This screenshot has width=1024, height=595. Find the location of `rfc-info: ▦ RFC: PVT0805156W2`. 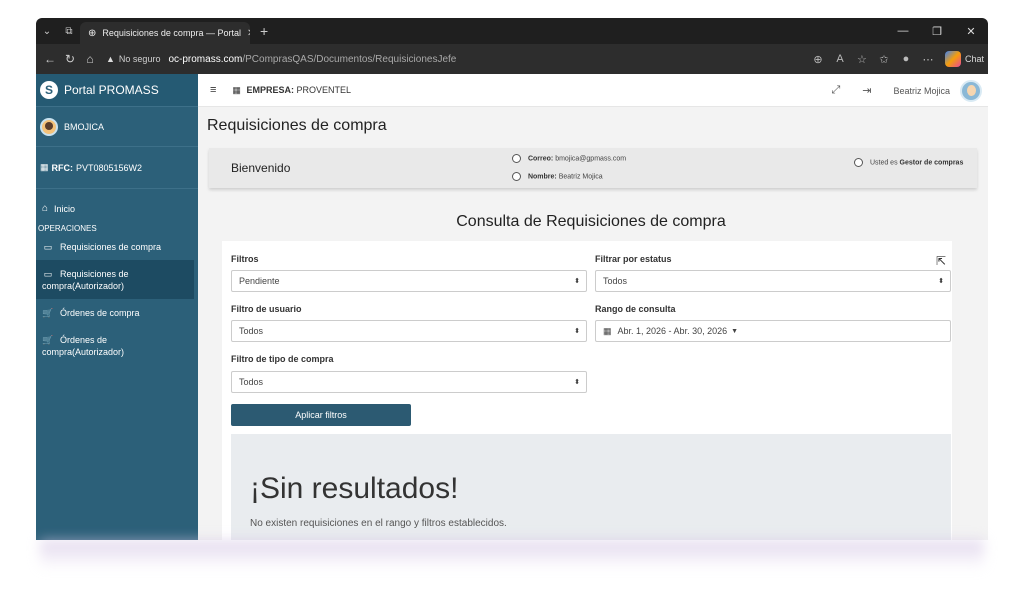

rfc-info: ▦ RFC: PVT0805156W2 is located at coordinates (117, 168).